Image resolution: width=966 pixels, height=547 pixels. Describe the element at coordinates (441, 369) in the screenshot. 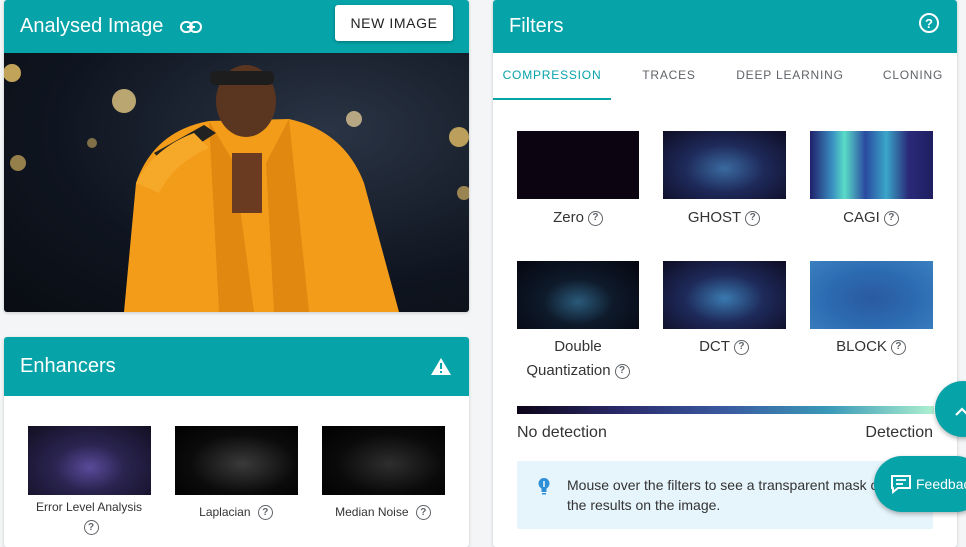

I see `warning-icon` at that location.